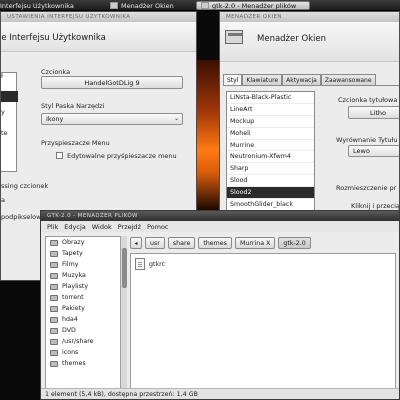 The height and width of the screenshot is (400, 400). What do you see at coordinates (3, 200) in the screenshot?
I see `antialias-option-label: a` at bounding box center [3, 200].